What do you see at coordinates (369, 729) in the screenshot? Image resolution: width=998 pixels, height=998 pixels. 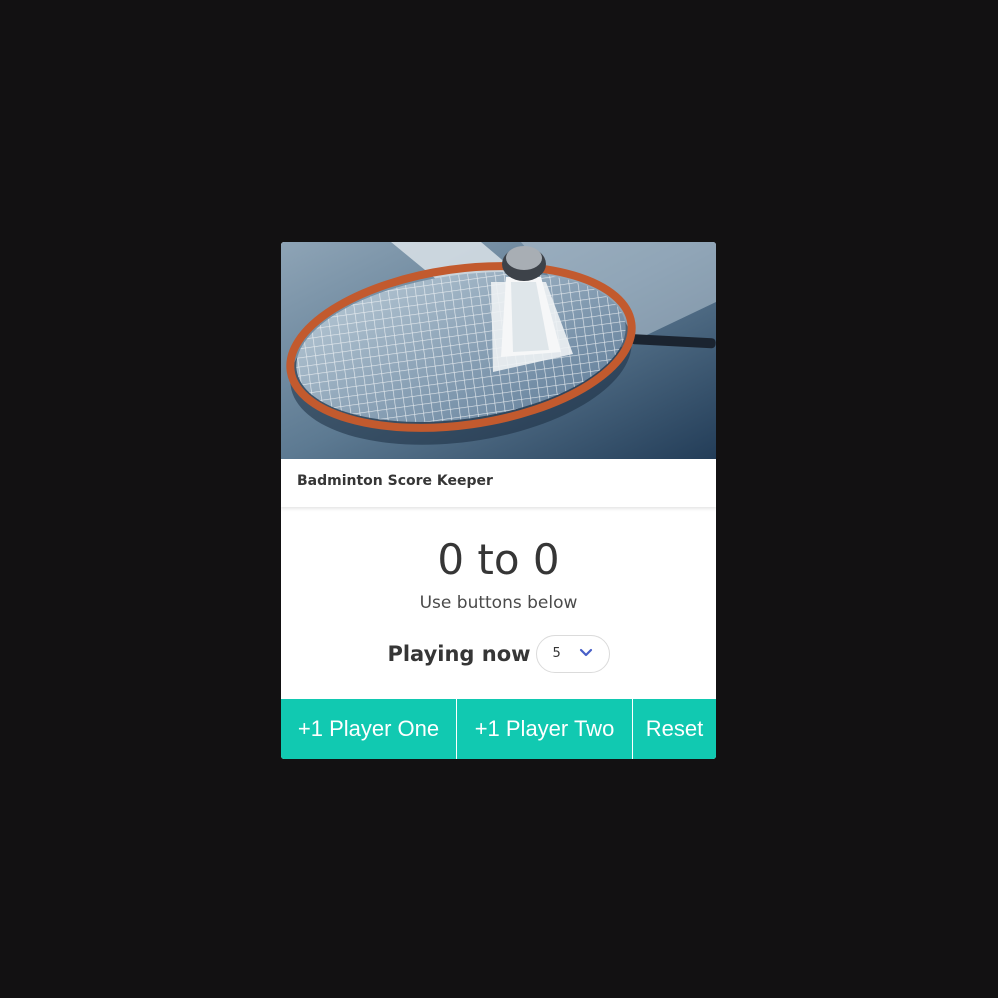 I see `player-one-button: +1 Player One` at bounding box center [369, 729].